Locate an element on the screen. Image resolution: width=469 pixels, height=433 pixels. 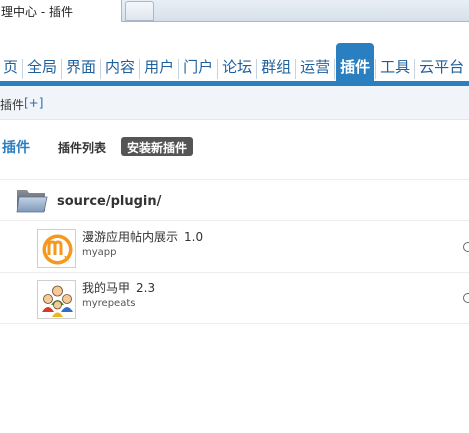
subnav-add-button: [+] is located at coordinates (33, 103).